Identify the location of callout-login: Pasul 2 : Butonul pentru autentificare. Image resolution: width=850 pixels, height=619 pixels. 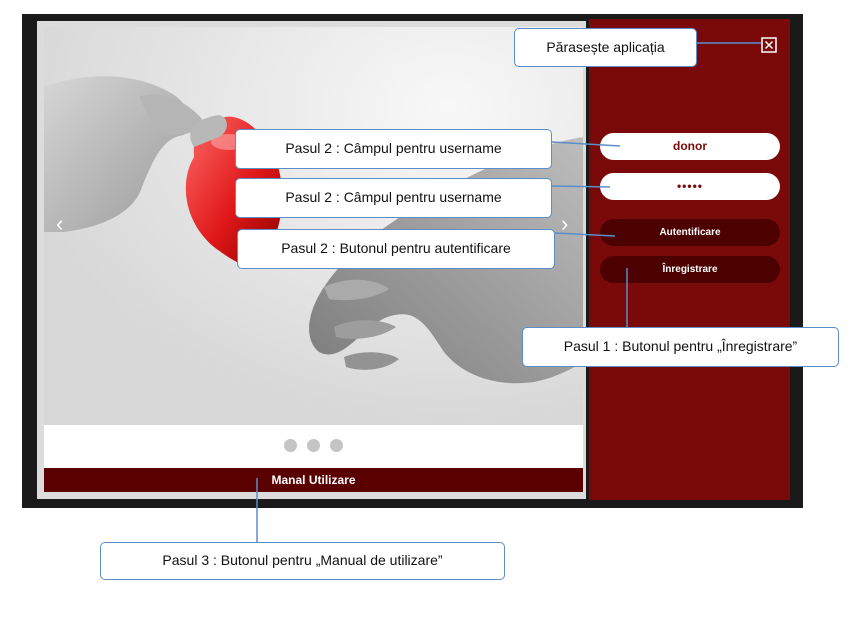
(396, 249).